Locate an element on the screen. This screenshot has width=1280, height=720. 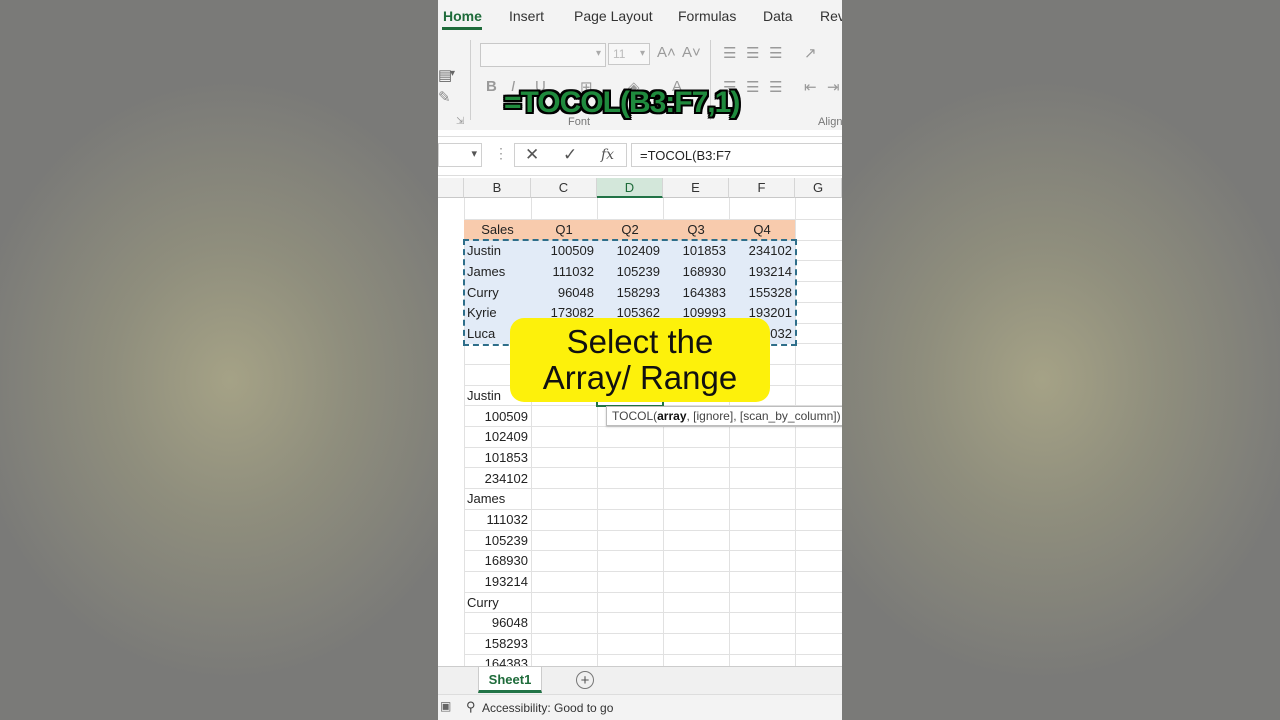
column-header-b: B is located at coordinates (497, 188).